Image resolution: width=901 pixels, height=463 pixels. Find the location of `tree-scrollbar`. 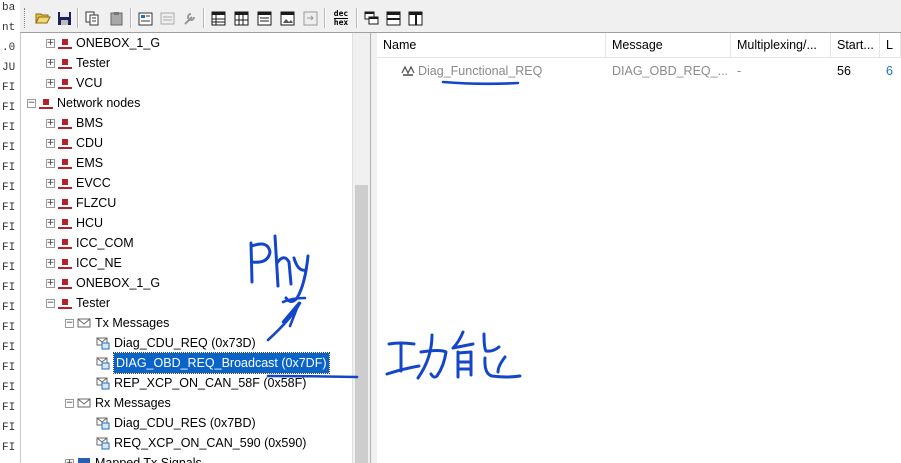

tree-scrollbar is located at coordinates (361, 248).